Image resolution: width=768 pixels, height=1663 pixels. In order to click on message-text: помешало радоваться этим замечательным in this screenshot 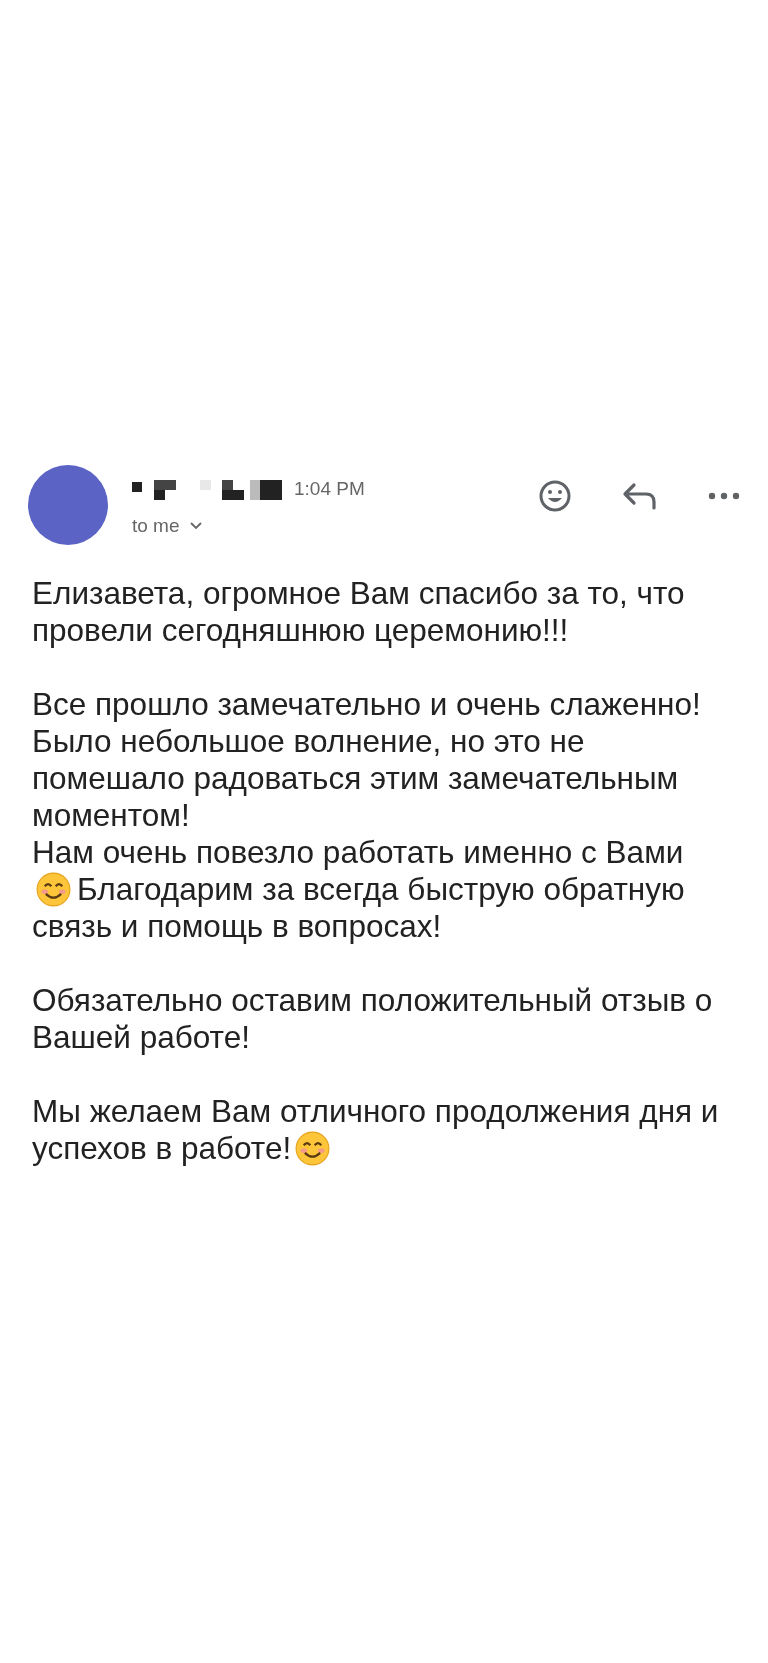, I will do `click(355, 778)`.